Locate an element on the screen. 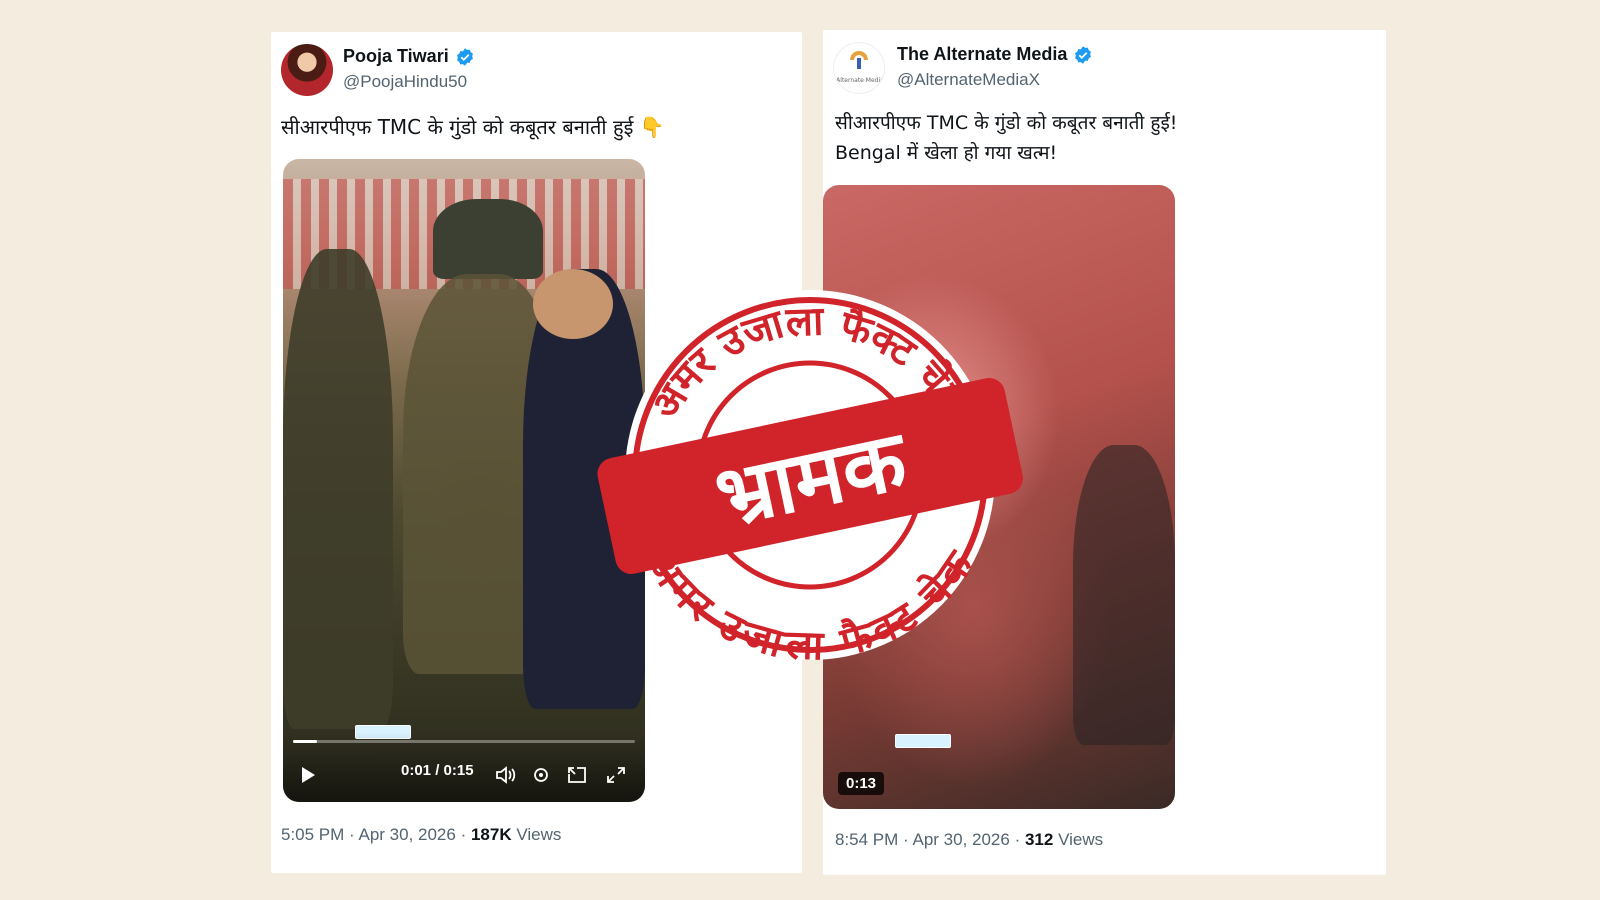 This screenshot has width=1600, height=900. volume-icon is located at coordinates (506, 775).